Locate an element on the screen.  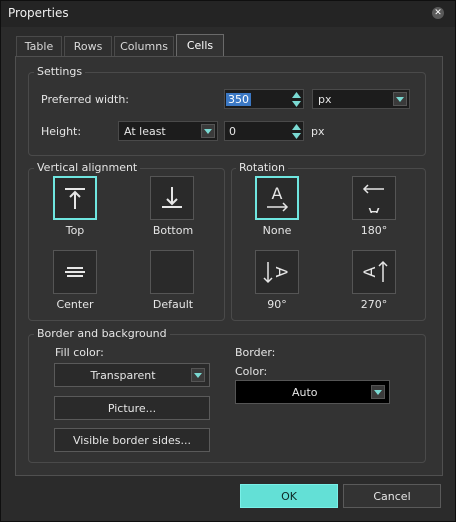
height-value: 0 is located at coordinates (232, 131).